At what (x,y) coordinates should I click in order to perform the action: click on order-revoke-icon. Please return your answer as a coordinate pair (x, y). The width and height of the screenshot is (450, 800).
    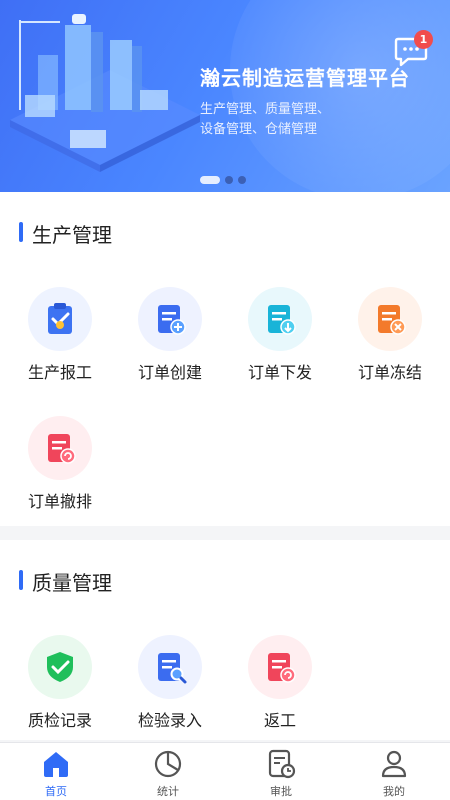
    Looking at the image, I should click on (60, 448).